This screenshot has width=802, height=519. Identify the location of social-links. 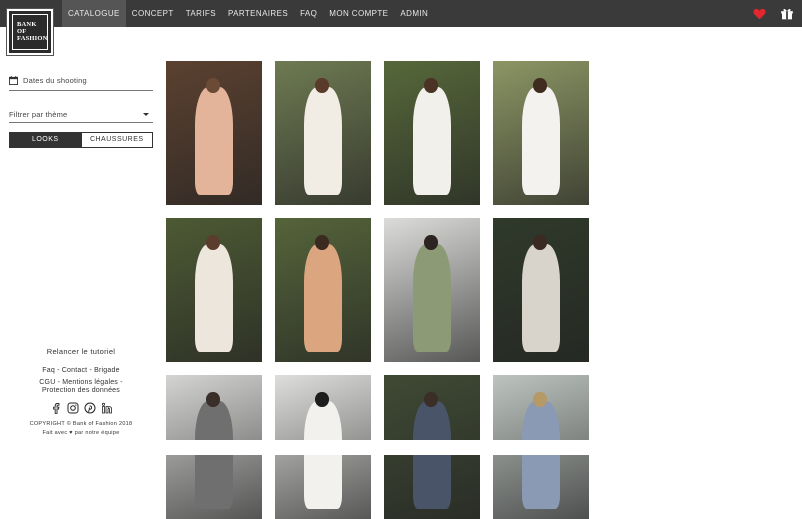
(81, 408).